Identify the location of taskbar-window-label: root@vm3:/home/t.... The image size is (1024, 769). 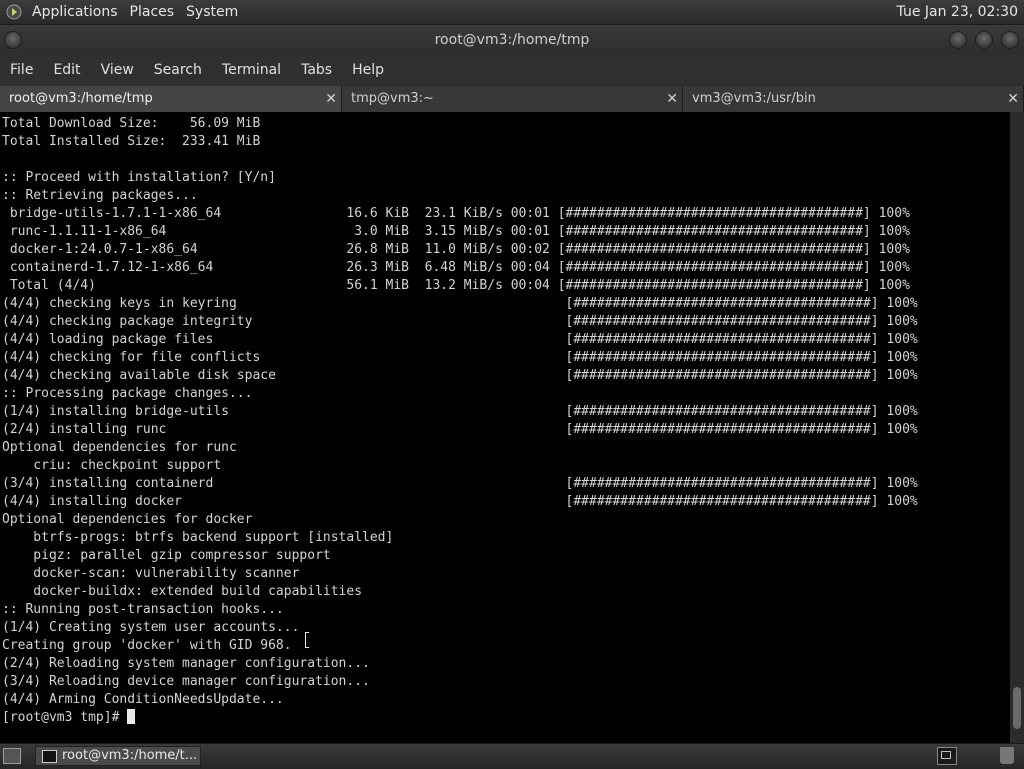
(130, 755).